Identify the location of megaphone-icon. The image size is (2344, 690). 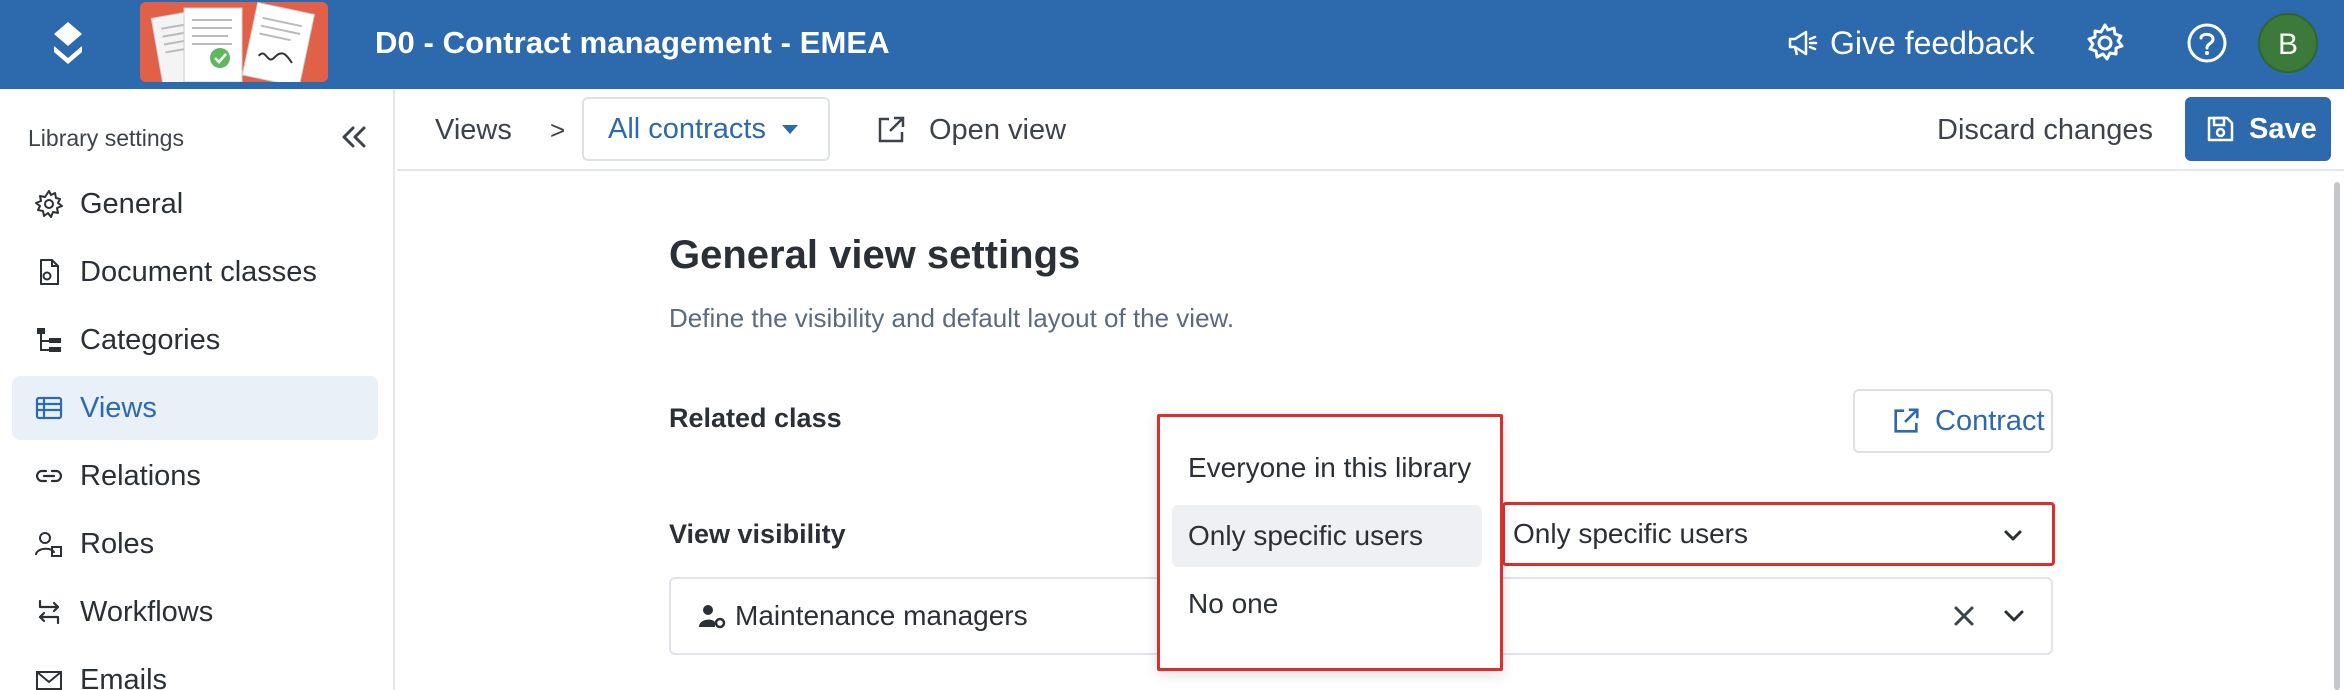
(1803, 43).